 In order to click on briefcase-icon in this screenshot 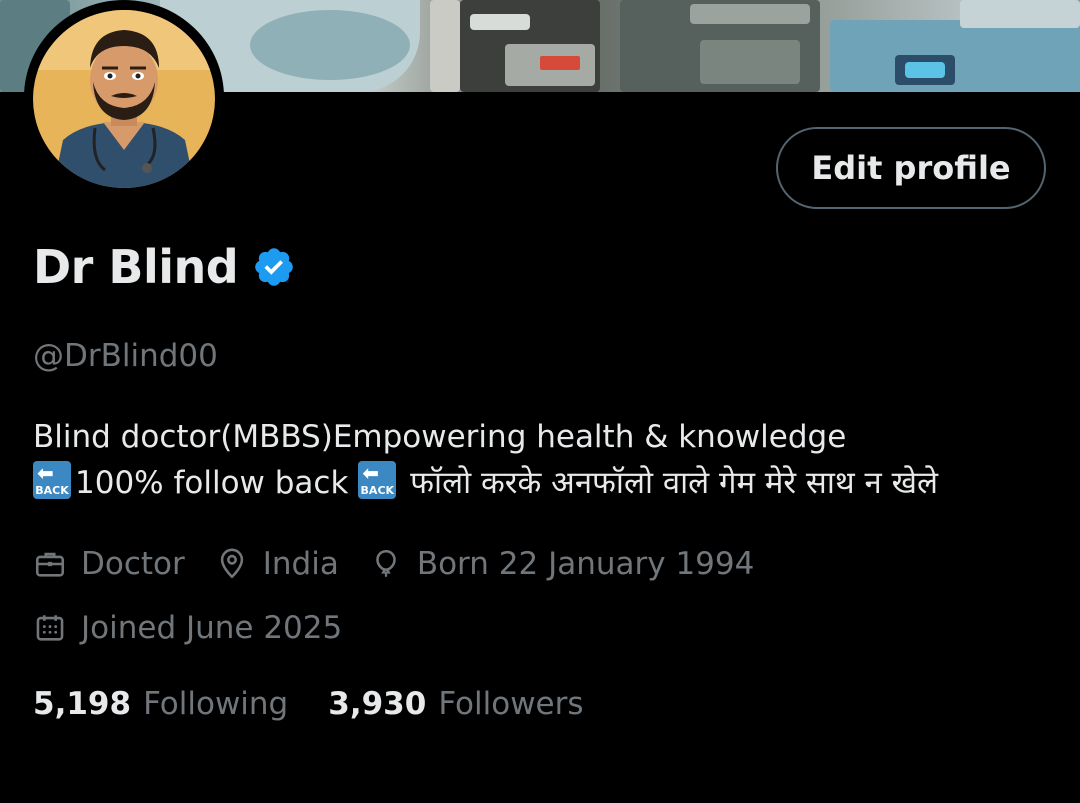, I will do `click(50, 564)`.